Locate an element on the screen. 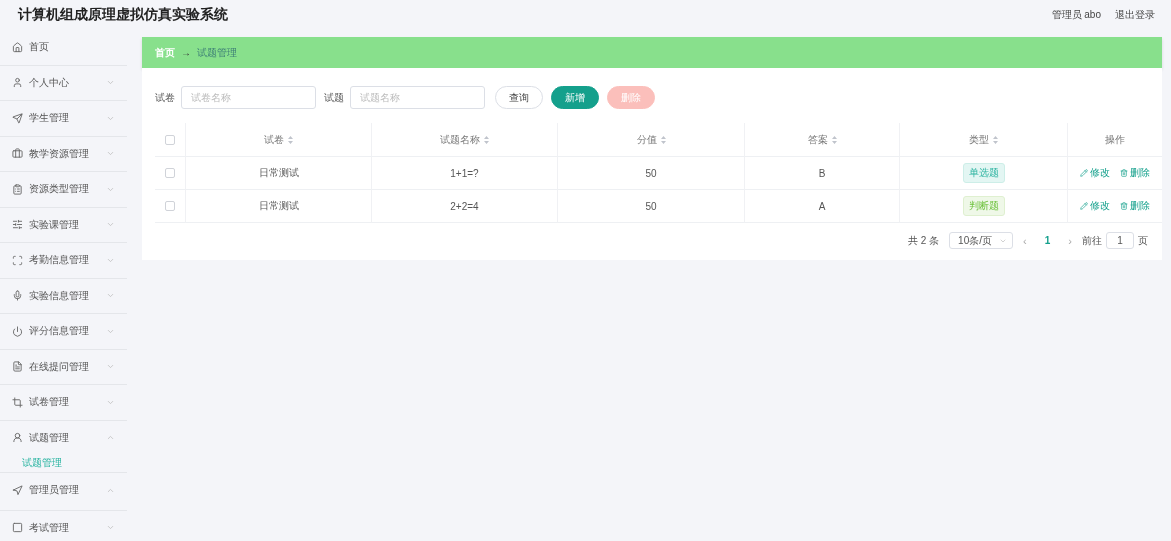  app-title: 计算机组成原理虚拟仿真实验系统 is located at coordinates (123, 15).